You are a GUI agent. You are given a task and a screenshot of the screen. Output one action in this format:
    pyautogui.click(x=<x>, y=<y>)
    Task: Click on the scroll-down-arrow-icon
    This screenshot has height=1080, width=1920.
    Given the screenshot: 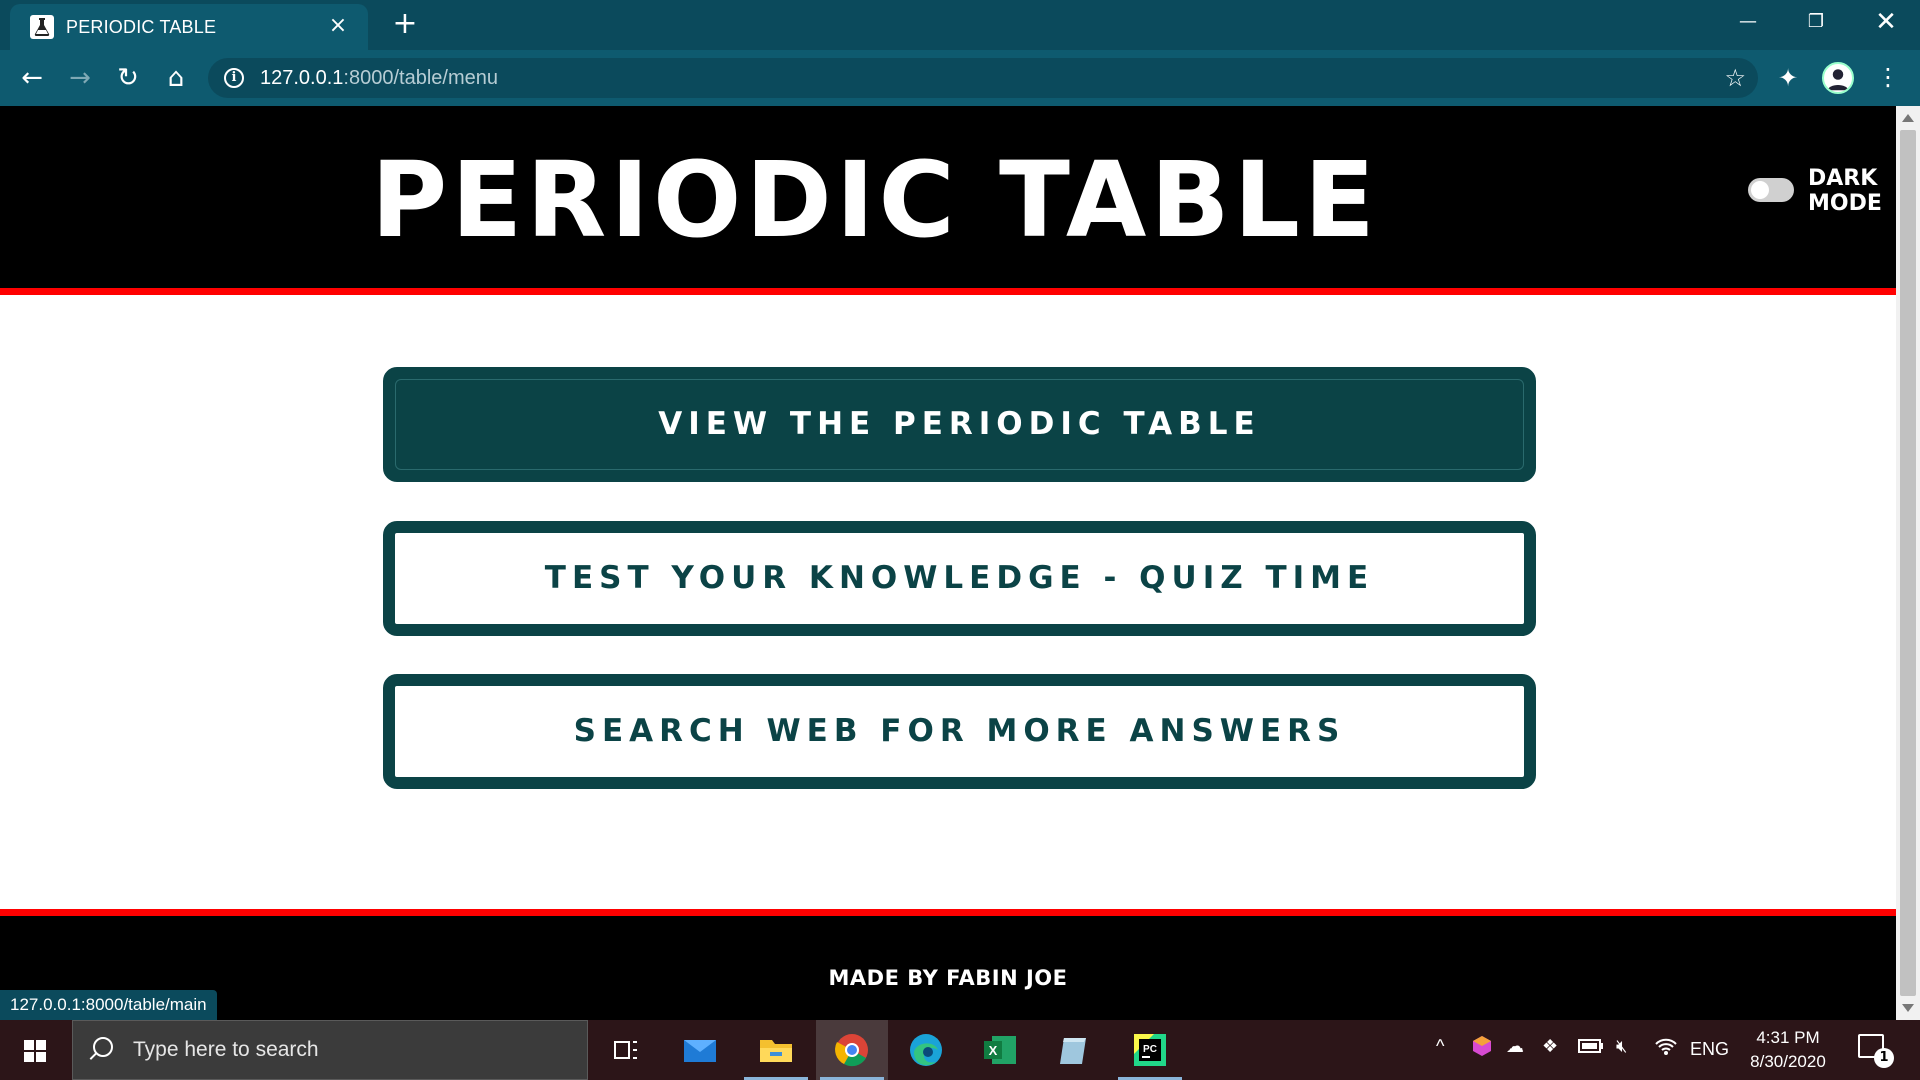 What is the action you would take?
    pyautogui.click(x=1908, y=1008)
    